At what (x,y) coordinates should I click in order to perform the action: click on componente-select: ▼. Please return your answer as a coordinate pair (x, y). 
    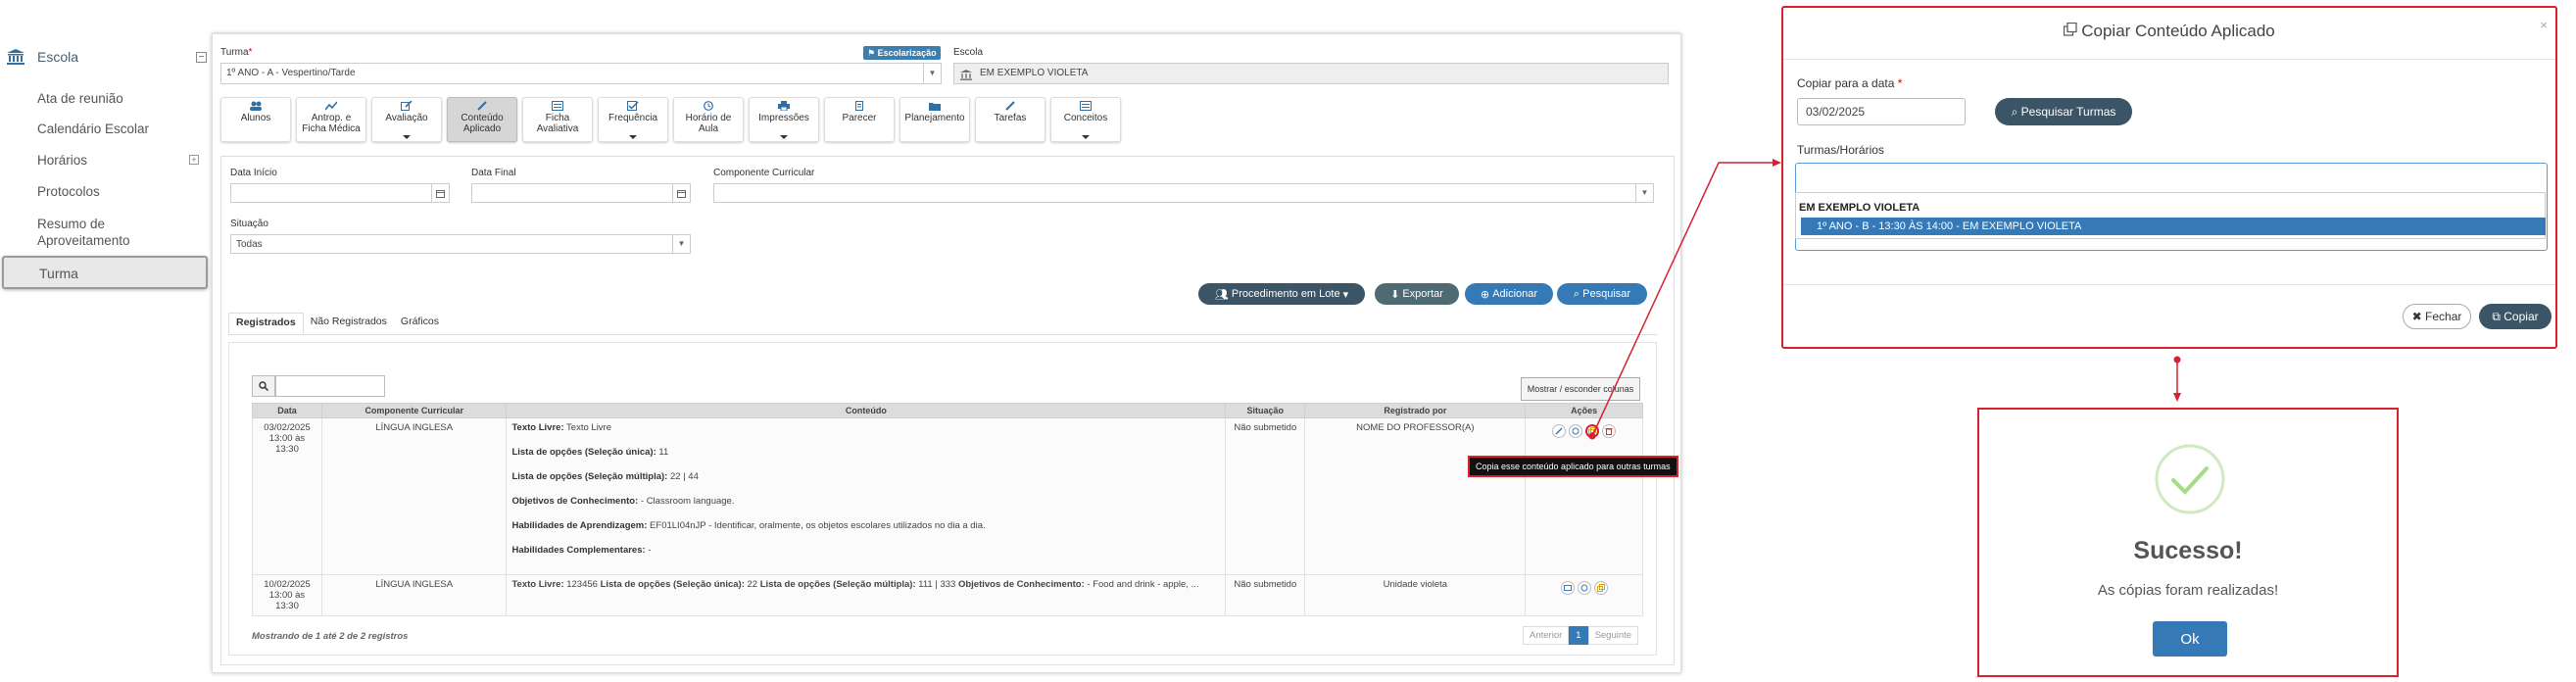
    Looking at the image, I should click on (1183, 193).